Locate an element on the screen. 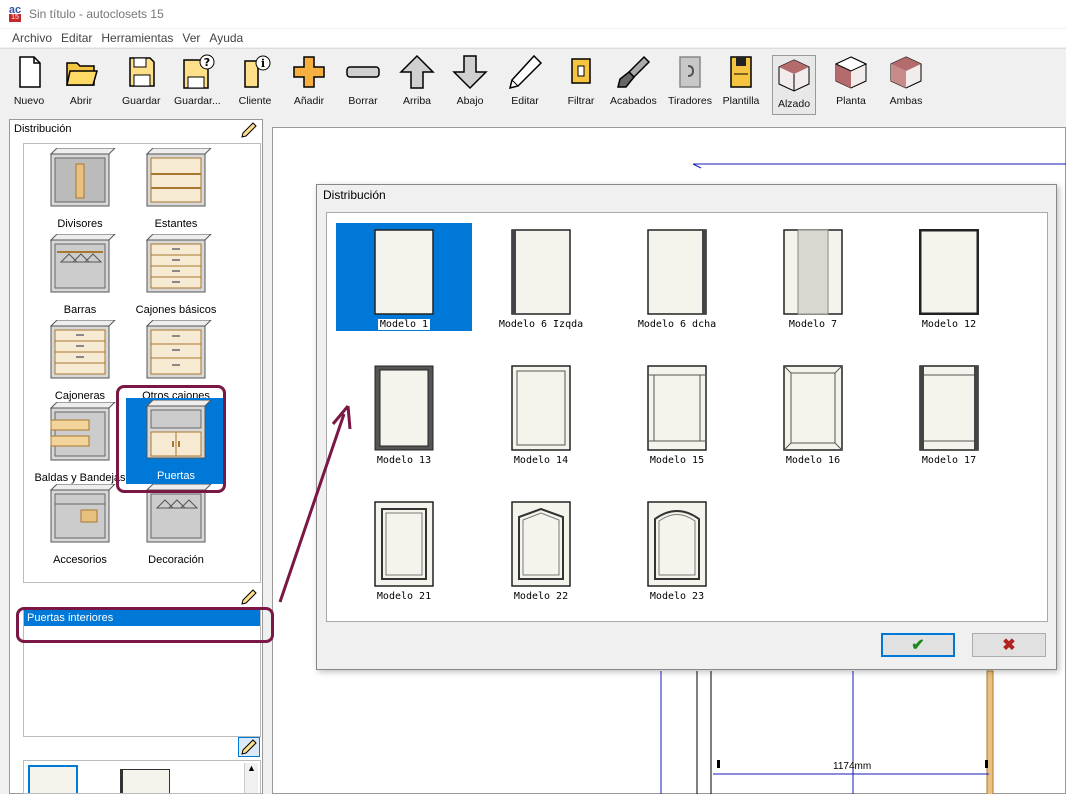 This screenshot has width=1066, height=794. door-model-15: Modelo 15 is located at coordinates (677, 412).